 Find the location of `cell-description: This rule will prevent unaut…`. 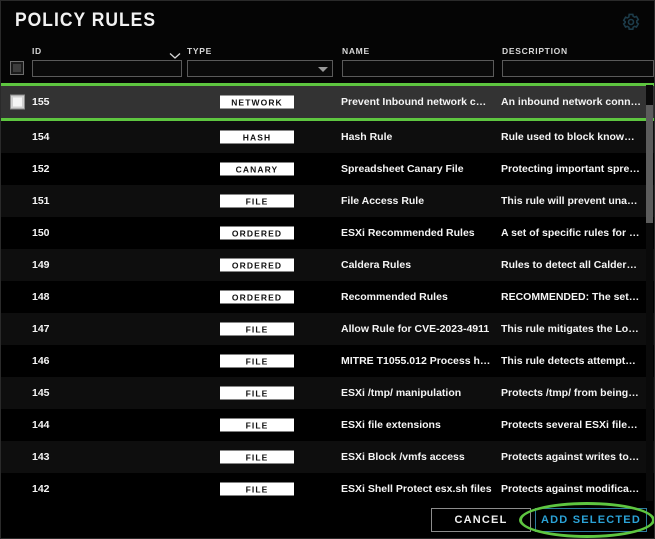

cell-description: This rule will prevent unaut… is located at coordinates (571, 201).